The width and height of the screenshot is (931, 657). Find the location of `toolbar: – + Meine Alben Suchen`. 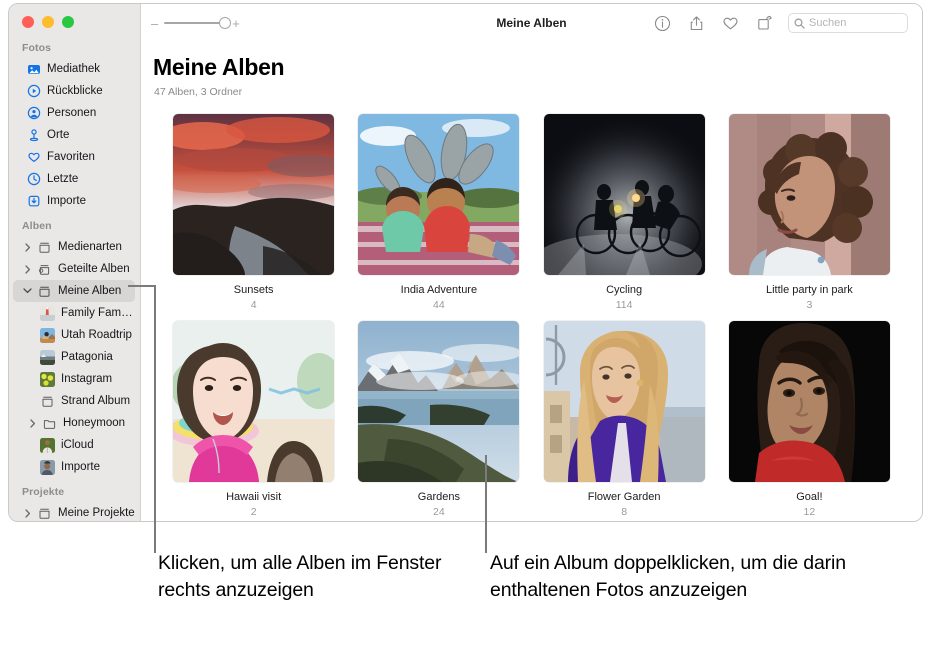

toolbar: – + Meine Alben Suchen is located at coordinates (531, 23).